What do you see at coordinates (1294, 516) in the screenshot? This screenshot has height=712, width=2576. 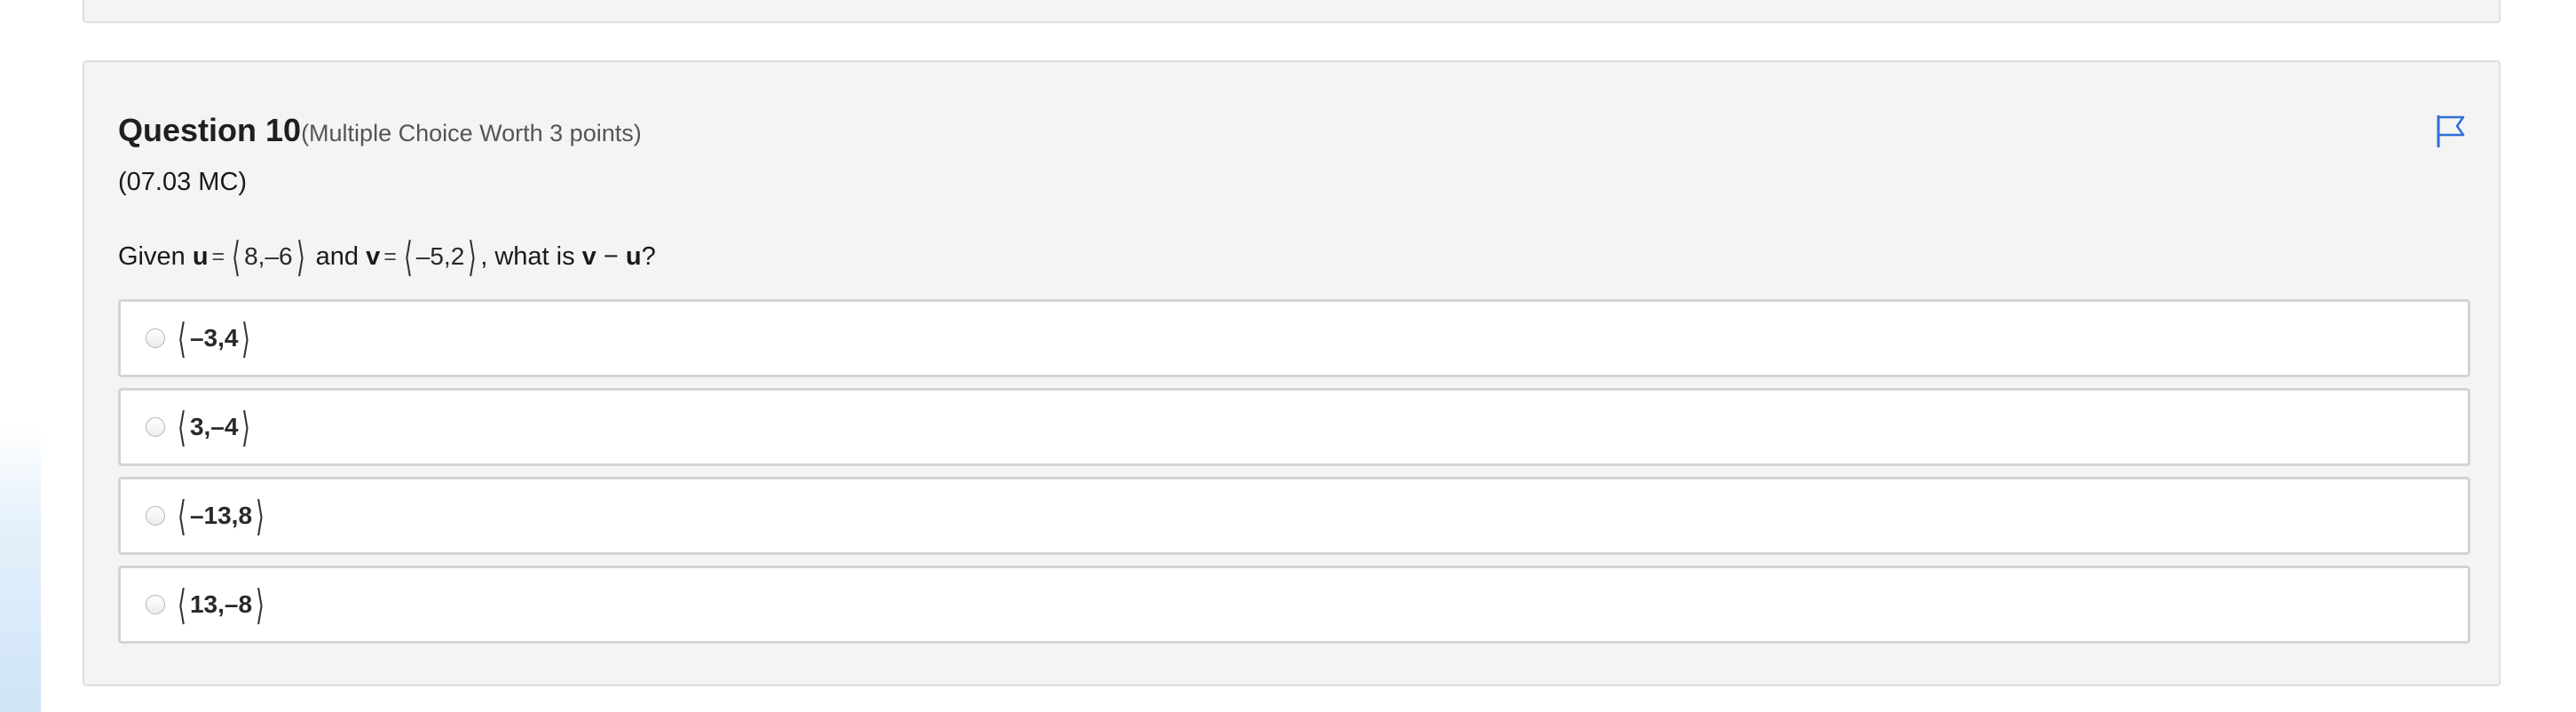 I see `answer-choice-3: ⟨ –13,8 ⟩` at bounding box center [1294, 516].